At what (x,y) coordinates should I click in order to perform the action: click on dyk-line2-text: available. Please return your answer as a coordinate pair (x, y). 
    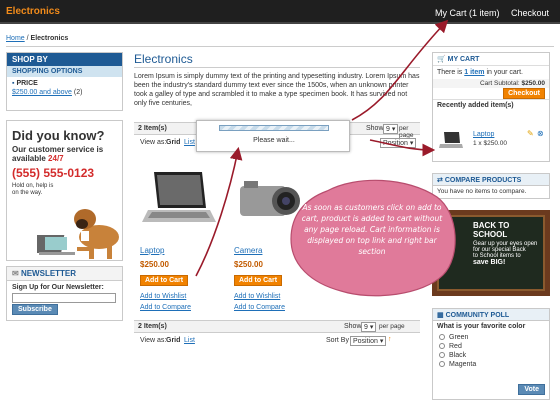
    Looking at the image, I should click on (29, 158).